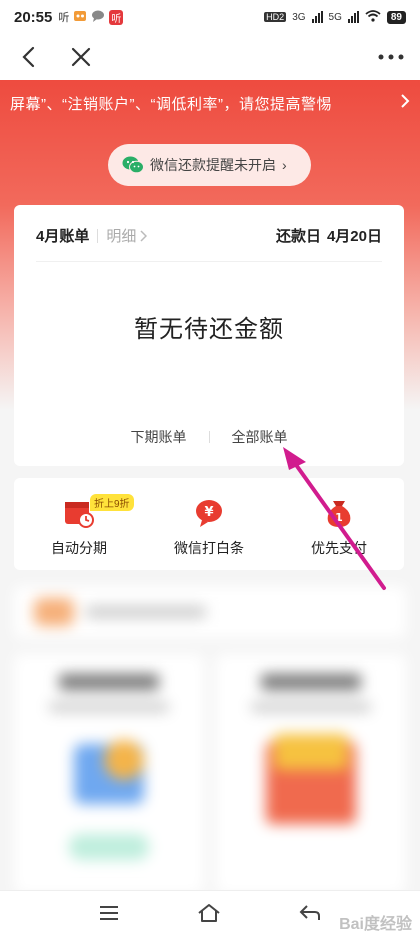 This screenshot has height=940, width=420. I want to click on system-indicators: HD2 3G 5G 89, so click(335, 17).